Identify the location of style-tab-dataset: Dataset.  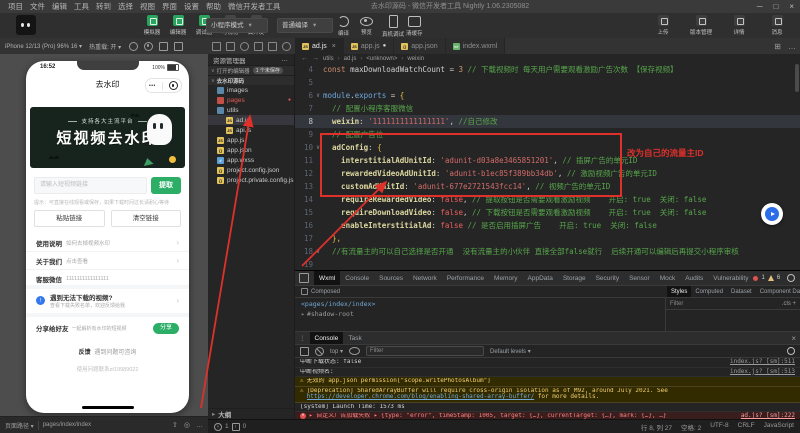
(741, 291).